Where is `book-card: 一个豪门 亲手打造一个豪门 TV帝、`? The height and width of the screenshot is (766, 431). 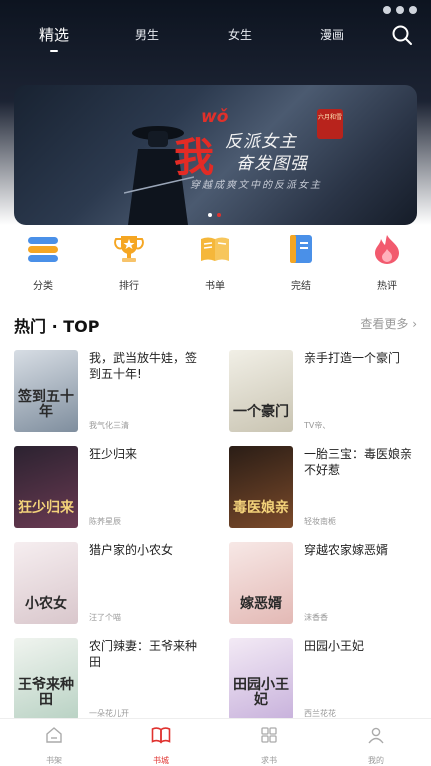
book-card: 一个豪门 亲手打造一个豪门 TV帝、 is located at coordinates (329, 391).